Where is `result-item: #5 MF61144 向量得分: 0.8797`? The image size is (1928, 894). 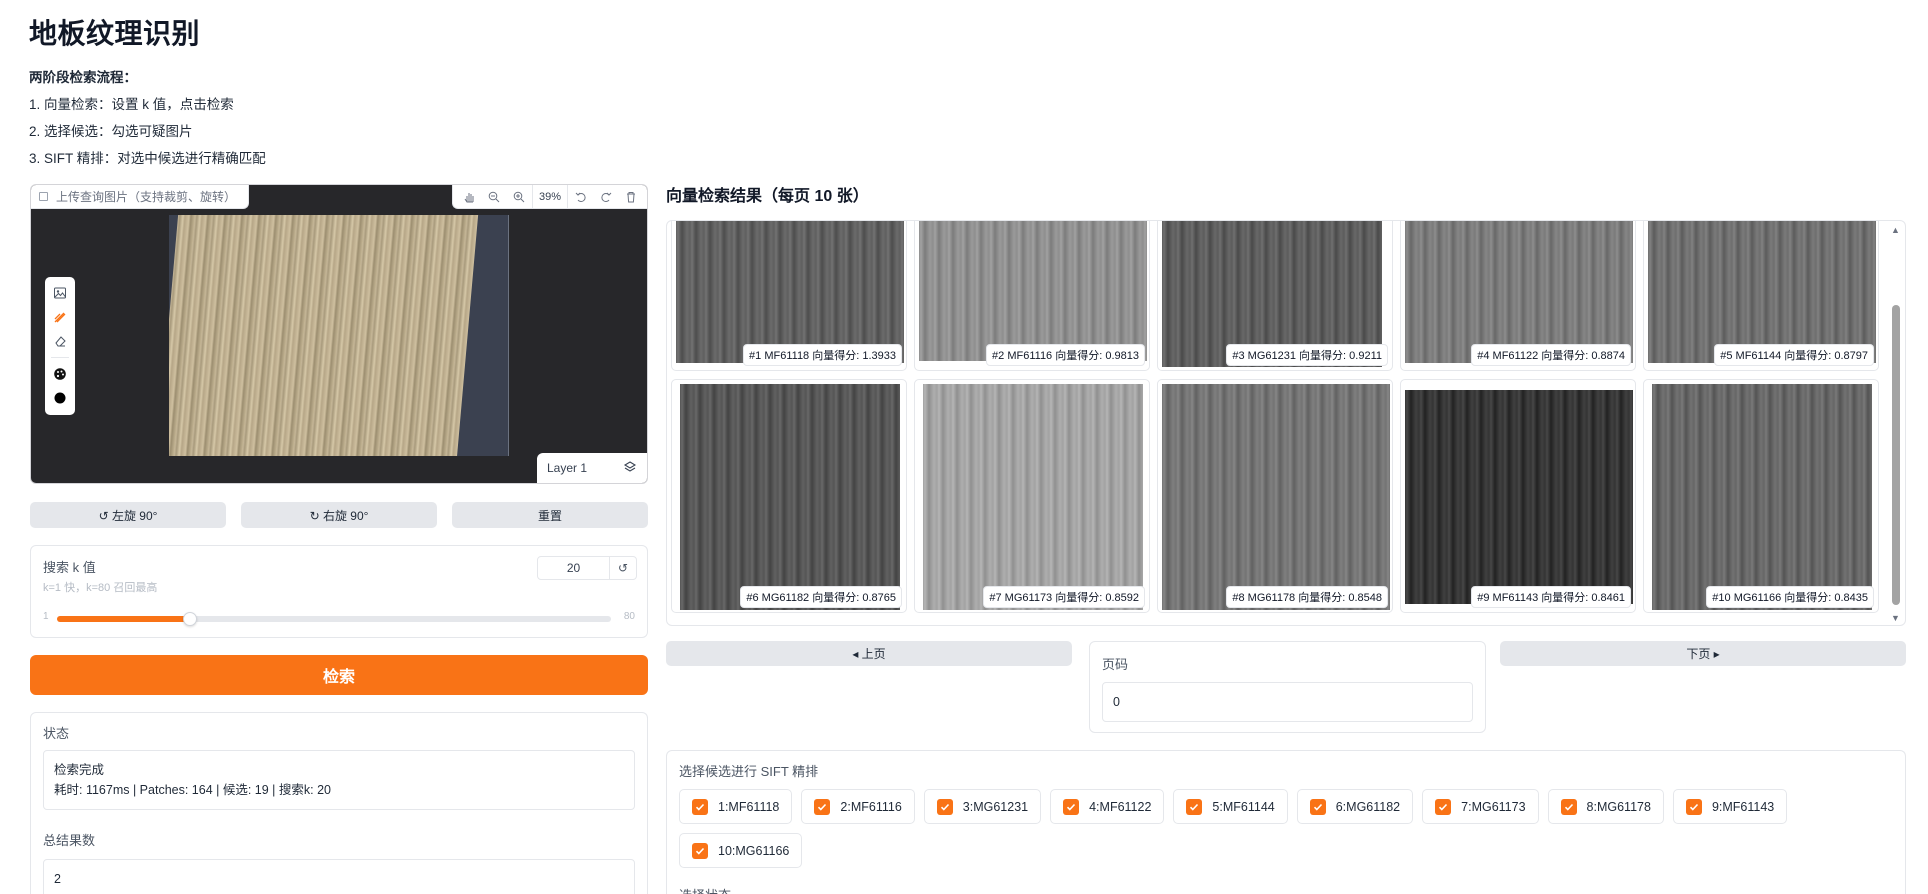
result-item: #5 MF61144 向量得分: 0.8797 is located at coordinates (1761, 296).